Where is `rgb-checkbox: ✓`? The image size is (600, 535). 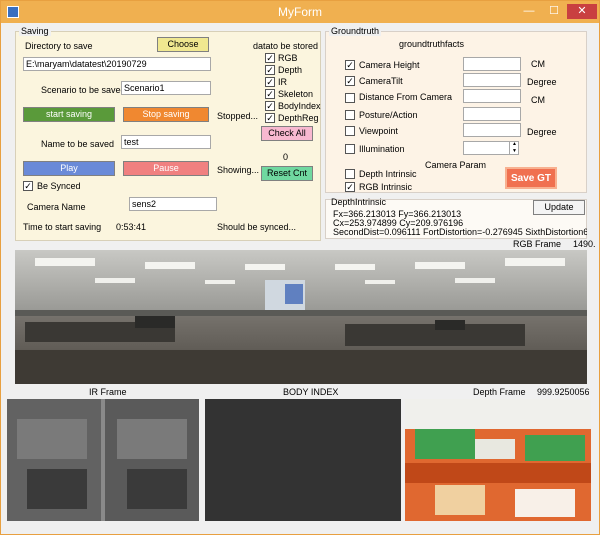 rgb-checkbox: ✓ is located at coordinates (270, 58).